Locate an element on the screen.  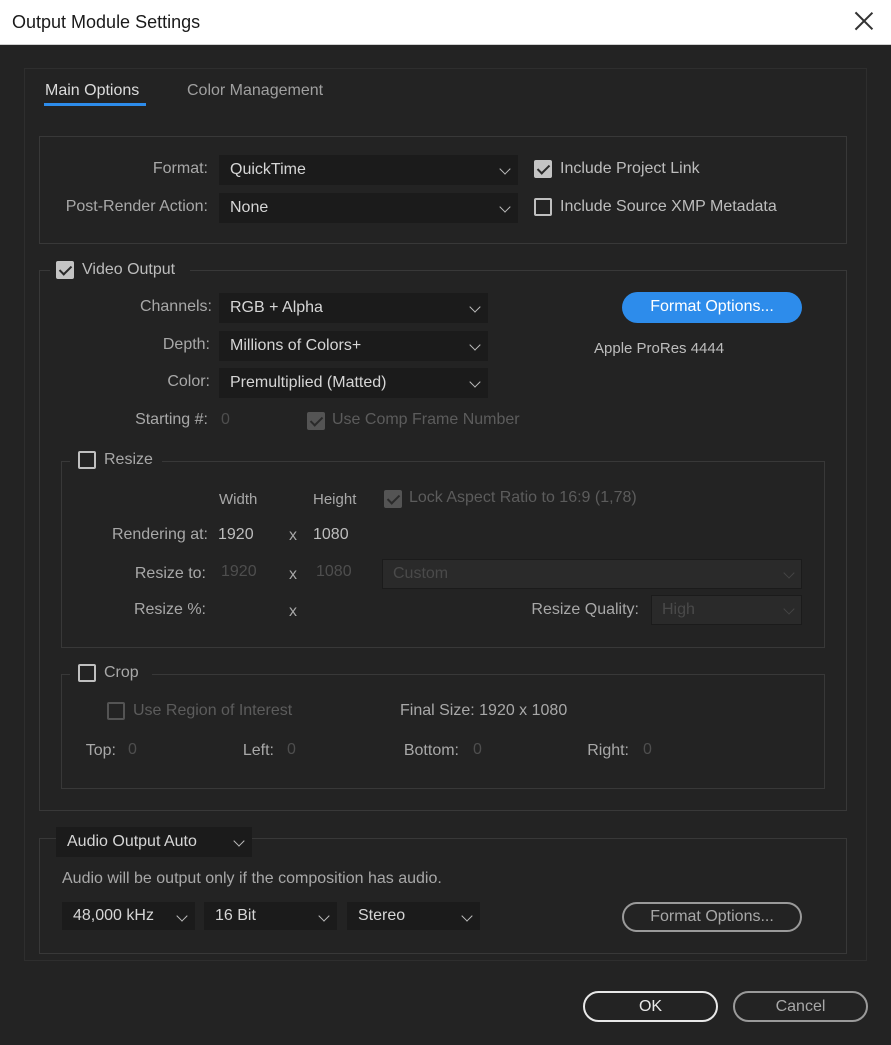
resize-to-x: x is located at coordinates (293, 574).